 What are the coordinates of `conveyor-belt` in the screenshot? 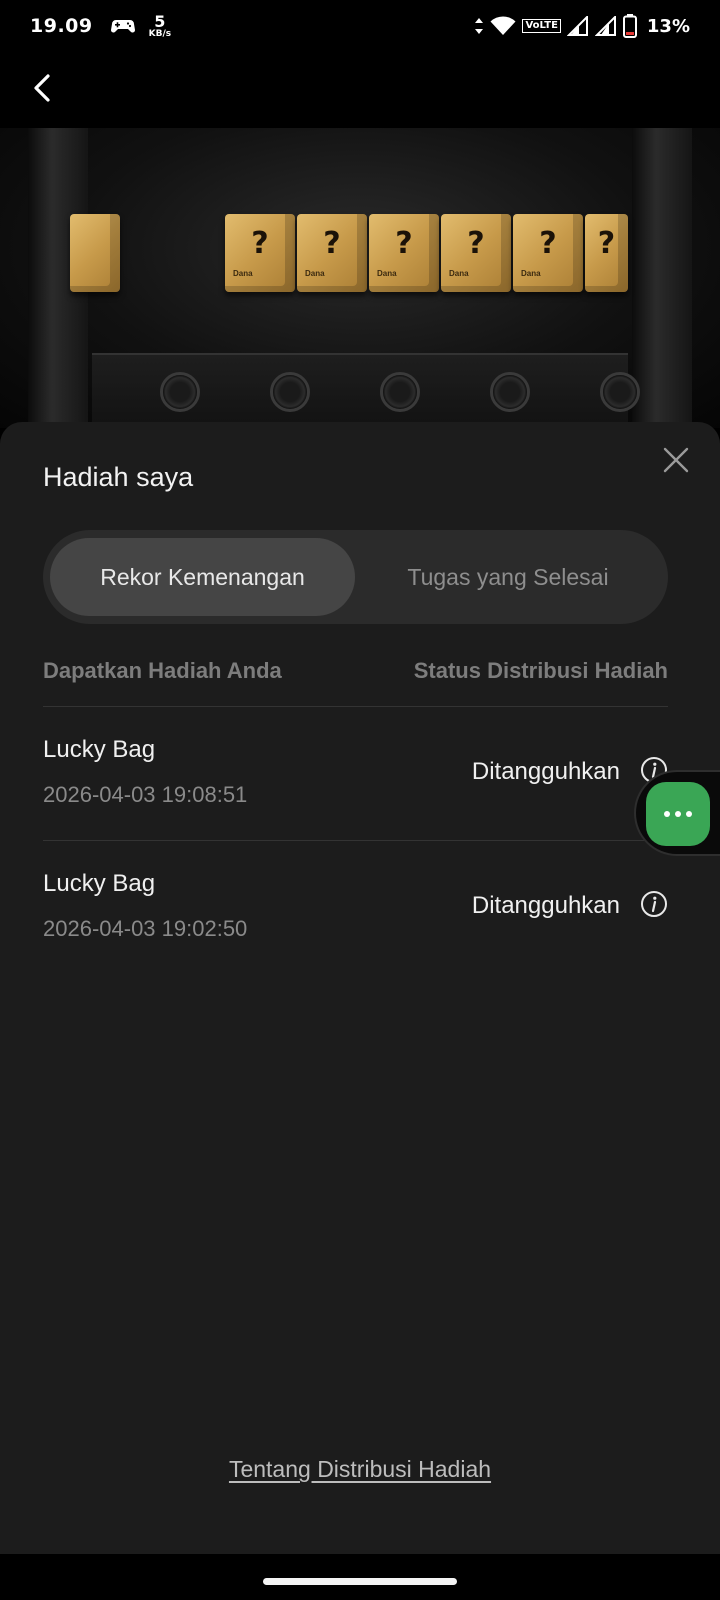 It's located at (366, 390).